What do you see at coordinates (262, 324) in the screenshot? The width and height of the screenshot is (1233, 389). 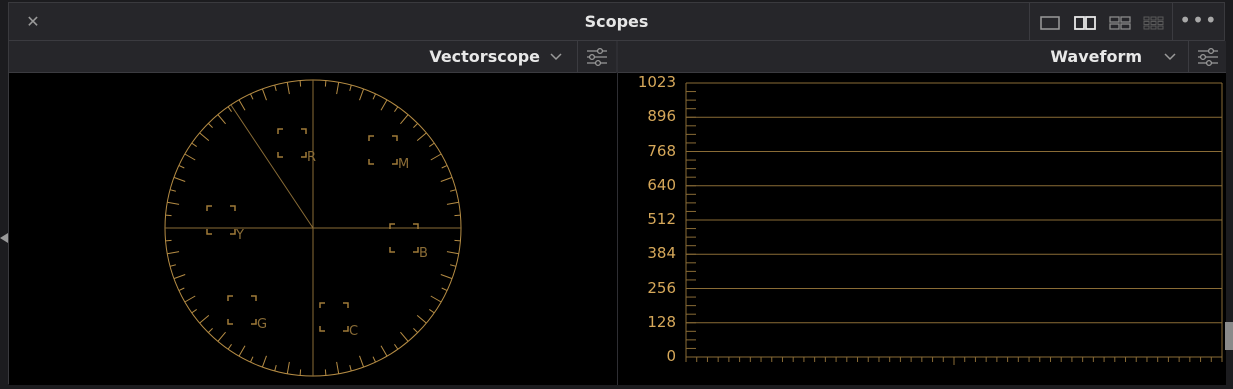 I see `vectorscope-target-label: G` at bounding box center [262, 324].